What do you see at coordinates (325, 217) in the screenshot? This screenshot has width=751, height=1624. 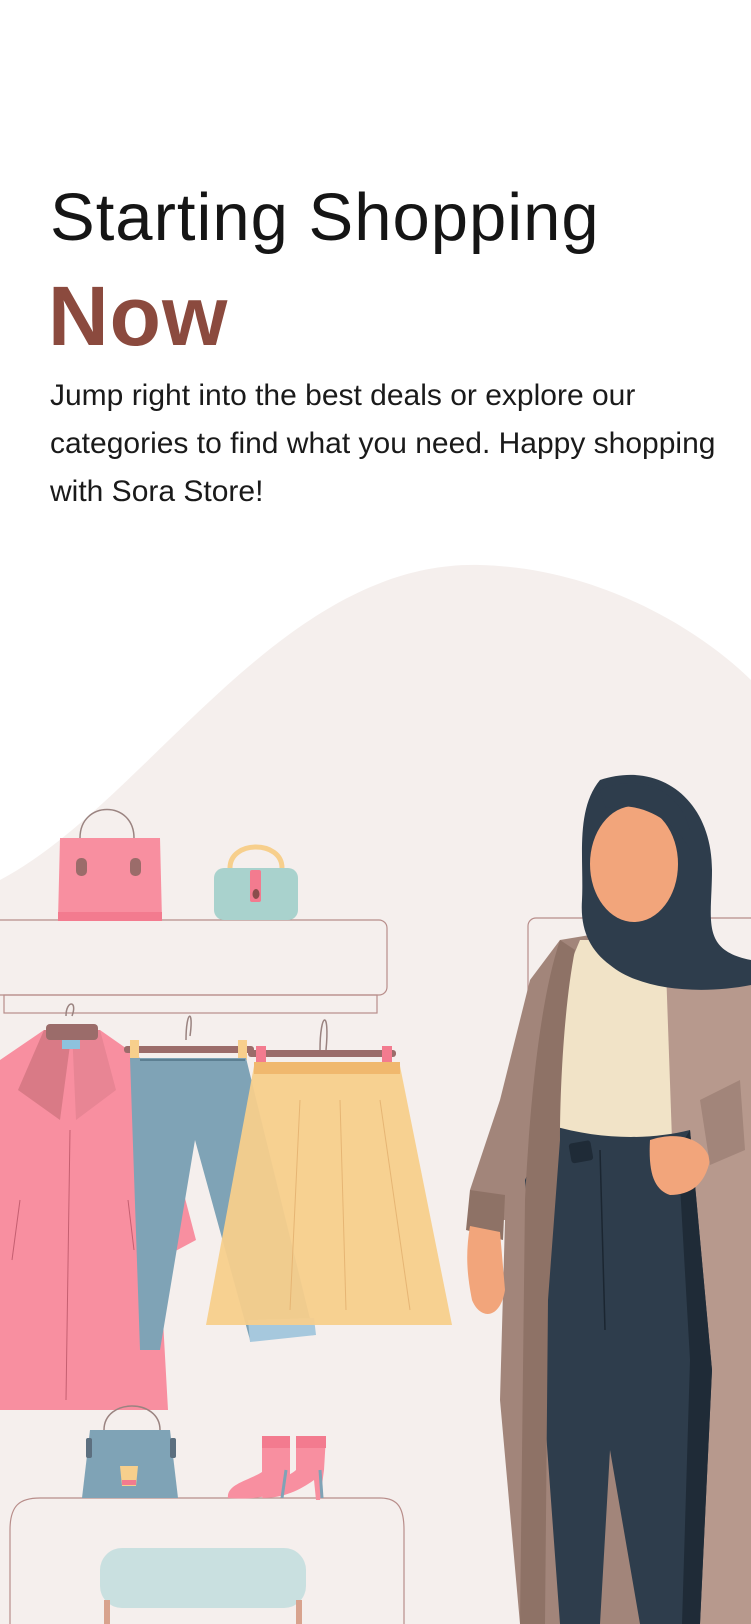 I see `headline: Starting Shopping` at bounding box center [325, 217].